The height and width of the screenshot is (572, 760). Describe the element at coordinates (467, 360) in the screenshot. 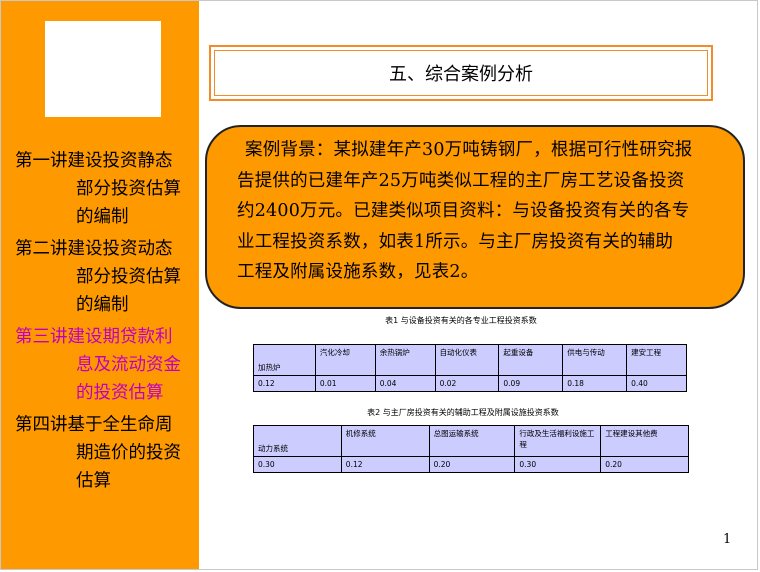

I see `table1-header-cell: 自动化仪表` at that location.